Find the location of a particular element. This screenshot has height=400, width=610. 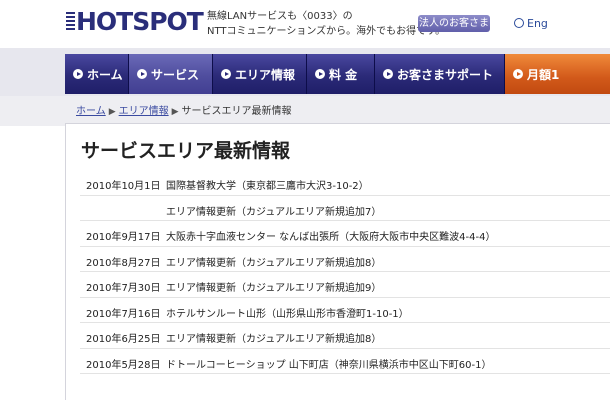

news-item: 2010年10月1日 国際基督教大学（東京都三鷹市大沢3-10-2） is located at coordinates (345, 183).